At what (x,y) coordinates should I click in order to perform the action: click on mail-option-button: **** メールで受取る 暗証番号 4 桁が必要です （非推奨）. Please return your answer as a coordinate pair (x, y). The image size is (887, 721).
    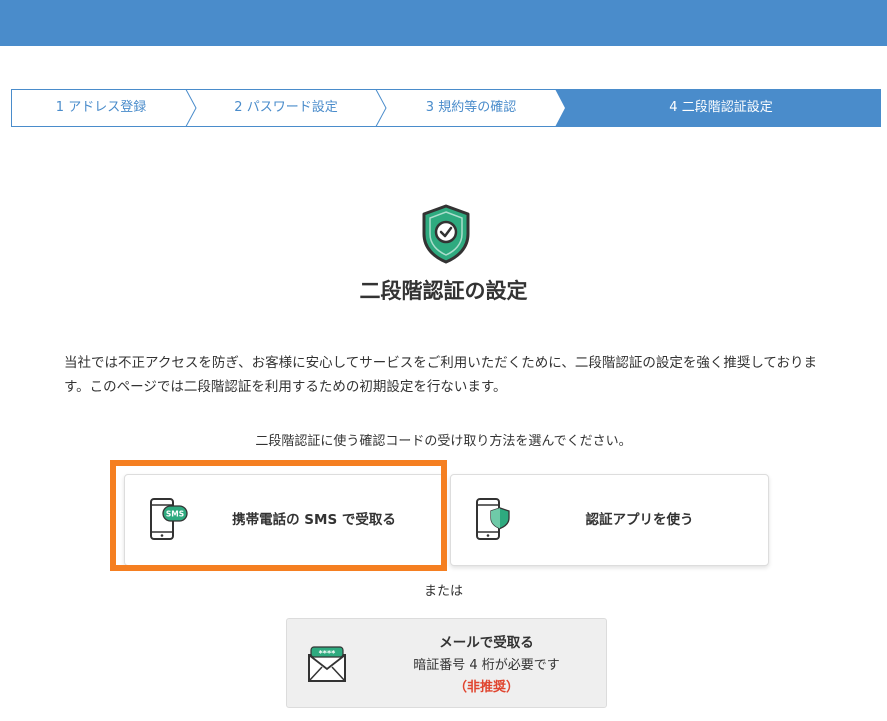
    Looking at the image, I should click on (446, 663).